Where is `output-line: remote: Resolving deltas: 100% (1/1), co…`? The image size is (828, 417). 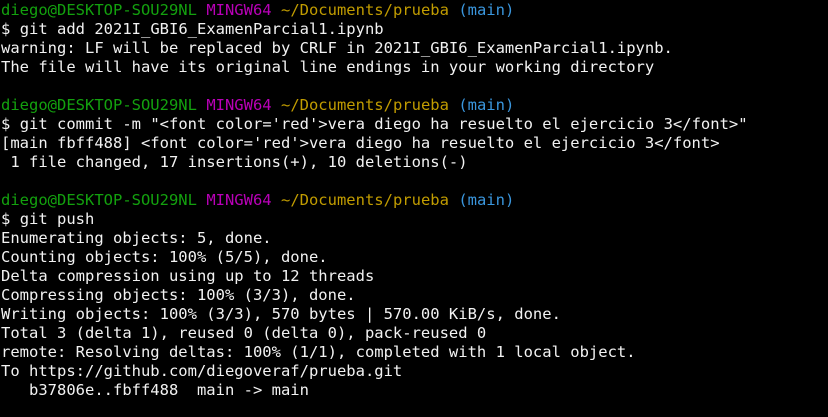
output-line: remote: Resolving deltas: 100% (1/1), co… is located at coordinates (318, 352).